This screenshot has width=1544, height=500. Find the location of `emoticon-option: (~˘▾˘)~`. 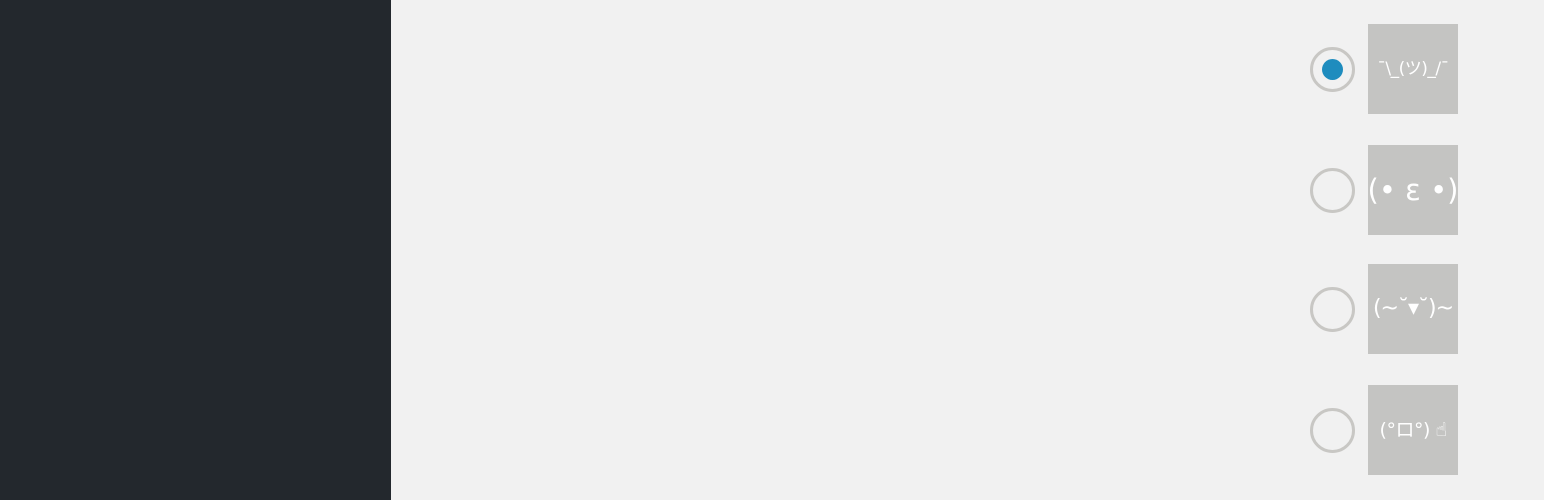

emoticon-option: (~˘▾˘)~ is located at coordinates (1384, 309).